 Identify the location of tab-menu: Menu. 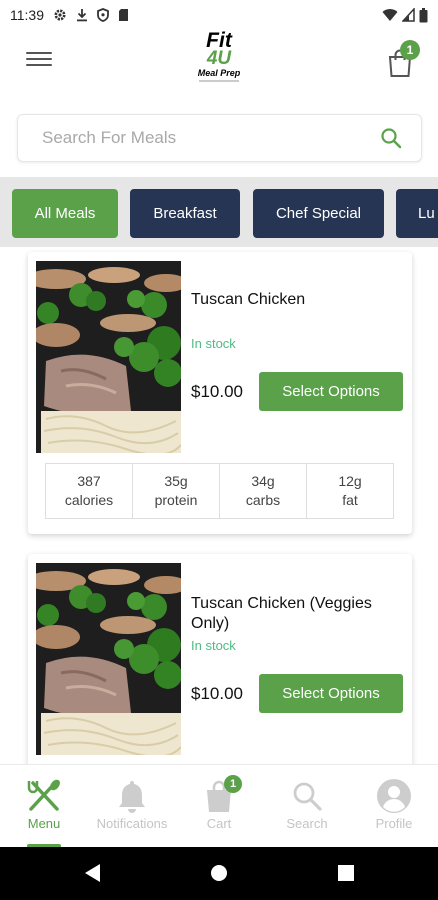
(44, 806).